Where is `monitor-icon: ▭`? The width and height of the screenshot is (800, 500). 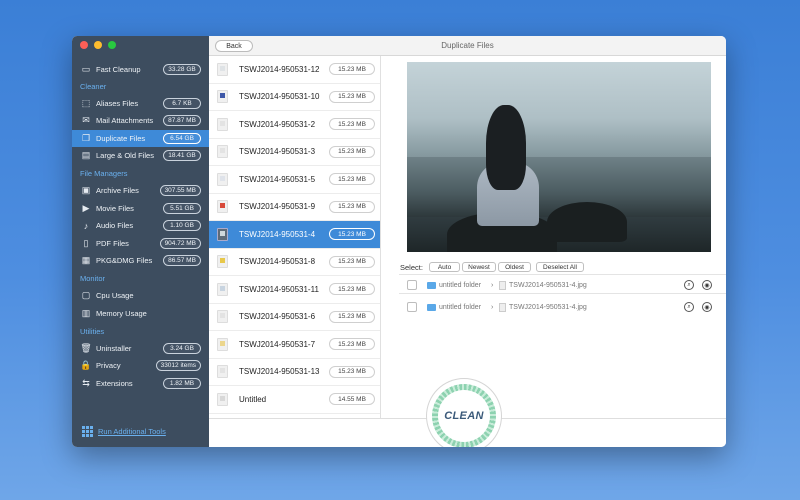
monitor-icon: ▭ is located at coordinates (86, 69).